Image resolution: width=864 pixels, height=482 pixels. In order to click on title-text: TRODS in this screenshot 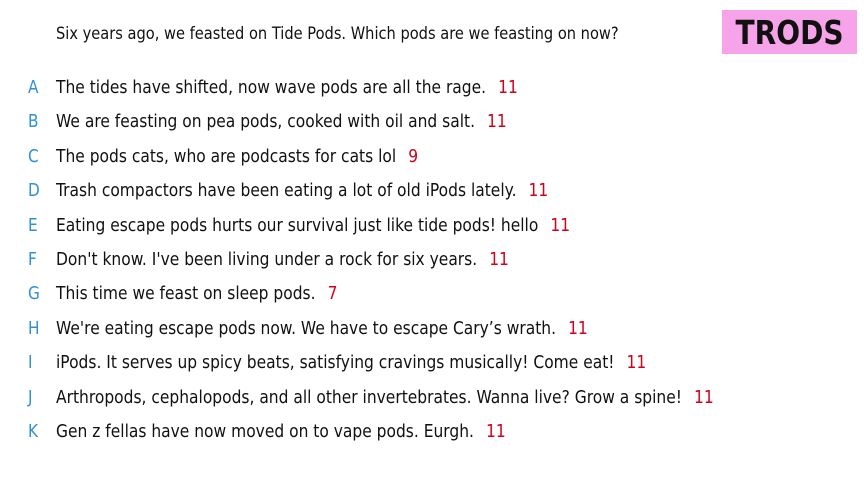, I will do `click(789, 32)`.